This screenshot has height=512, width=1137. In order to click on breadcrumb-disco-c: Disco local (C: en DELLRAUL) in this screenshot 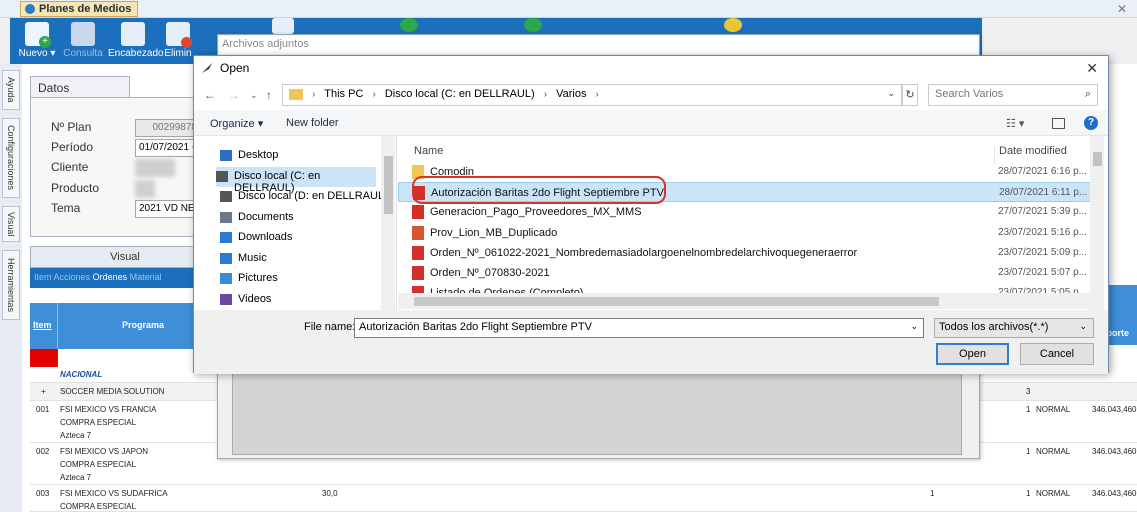, I will do `click(460, 94)`.